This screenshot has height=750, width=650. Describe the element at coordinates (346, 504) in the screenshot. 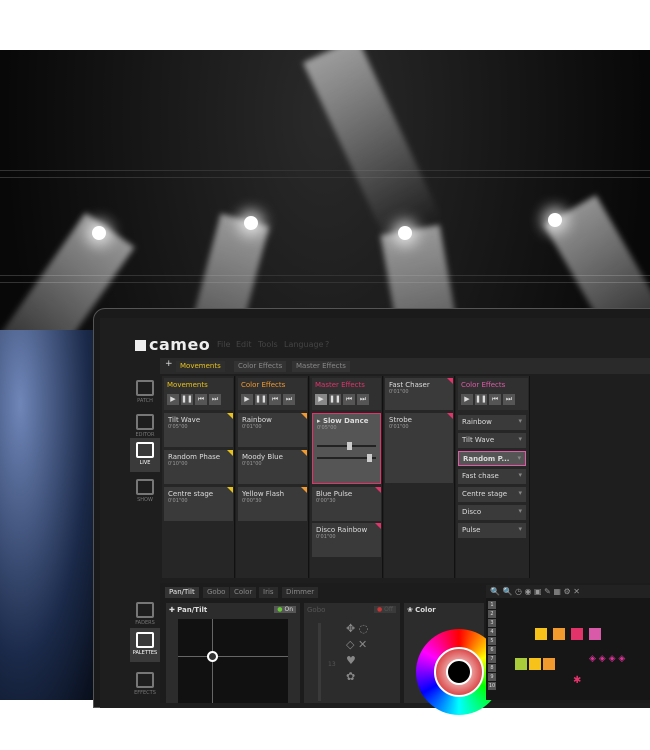

I see `cue-blue-pulse: Blue Pulse 0'00"30` at that location.